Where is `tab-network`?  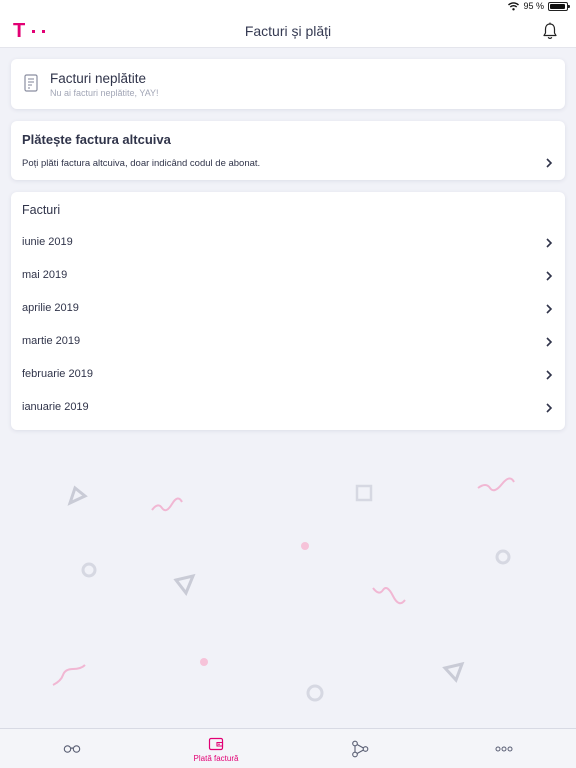
tab-network is located at coordinates (360, 748).